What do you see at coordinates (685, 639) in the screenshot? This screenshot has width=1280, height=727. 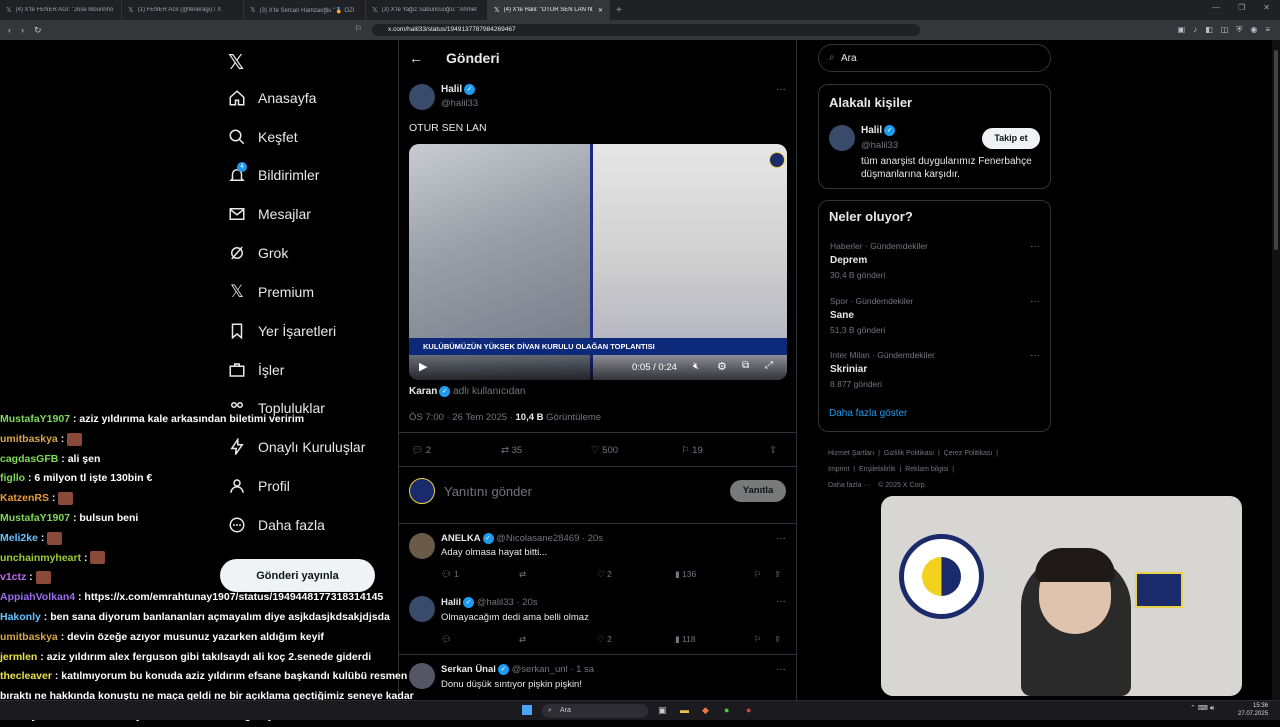 I see `views-icon: ▮ 118` at bounding box center [685, 639].